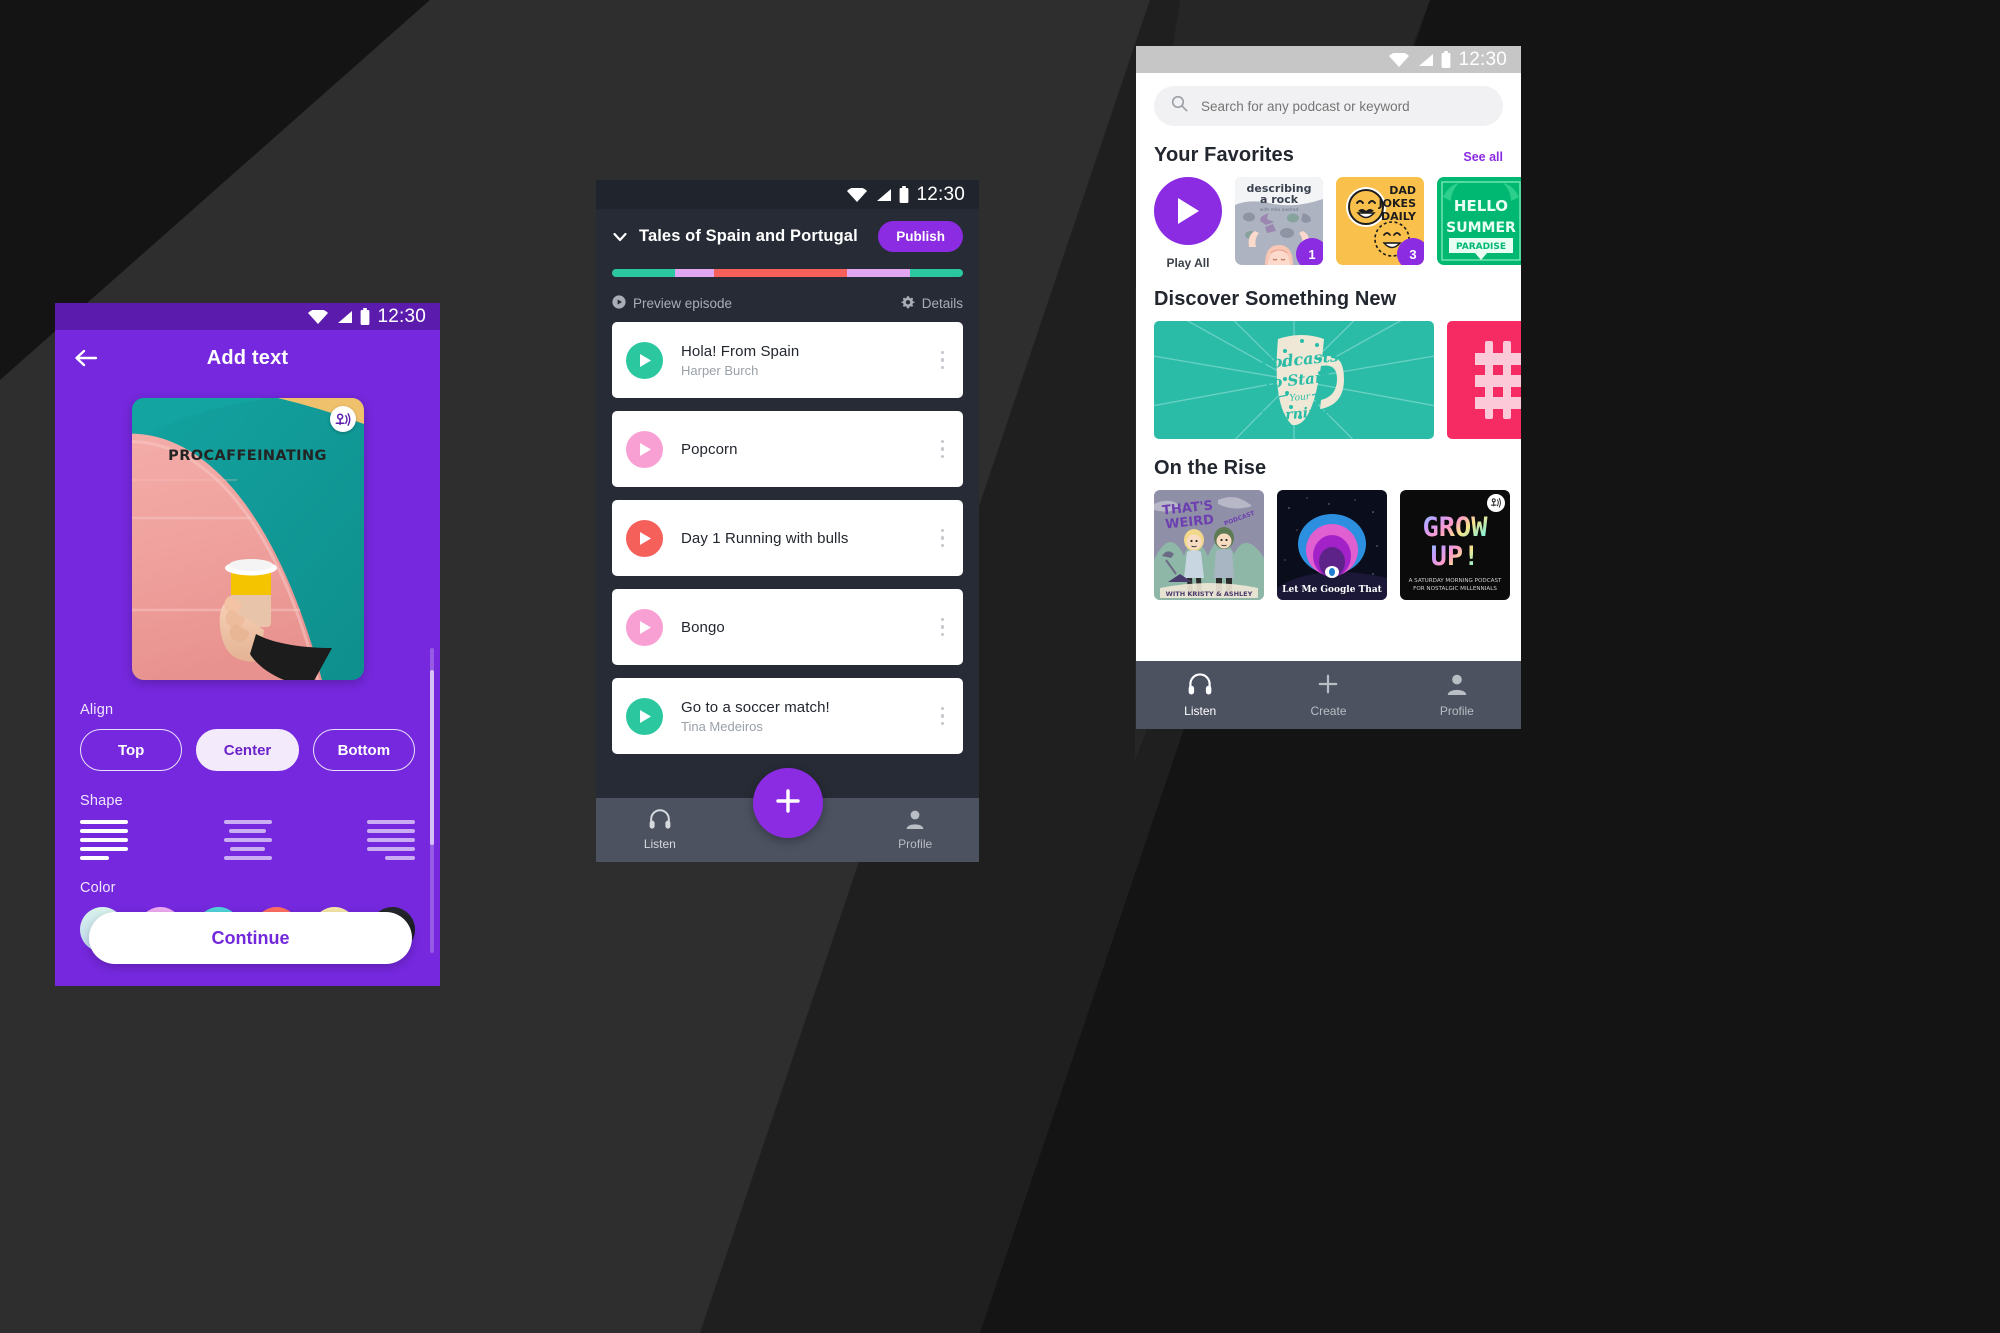  I want to click on nav-item-create: Create, so click(1328, 695).